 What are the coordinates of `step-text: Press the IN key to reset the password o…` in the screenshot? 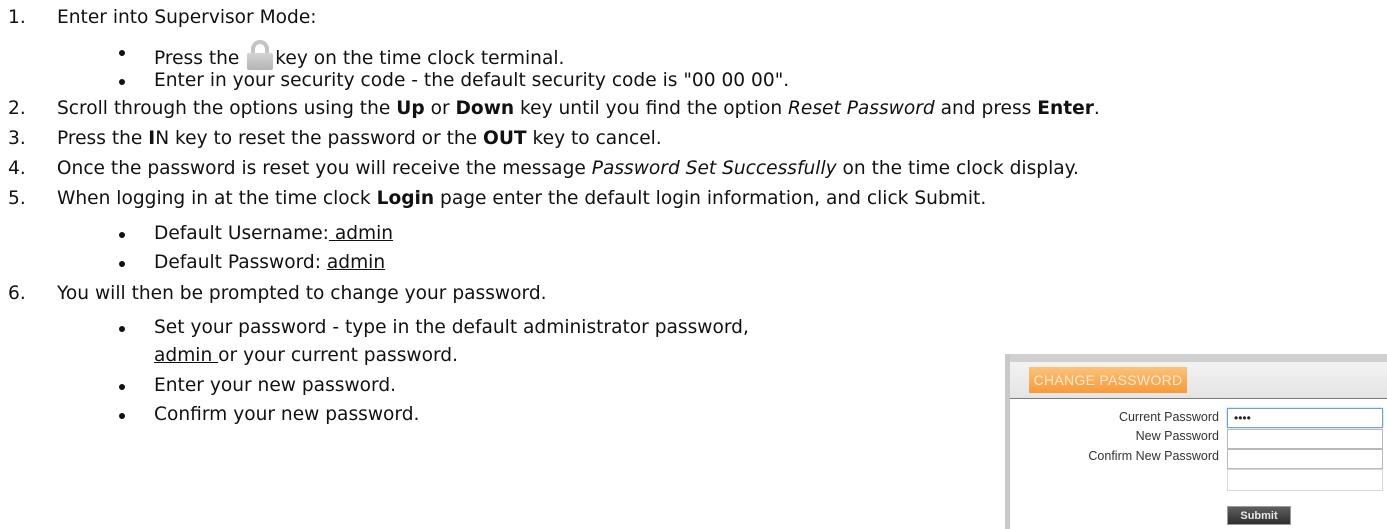 It's located at (359, 138).